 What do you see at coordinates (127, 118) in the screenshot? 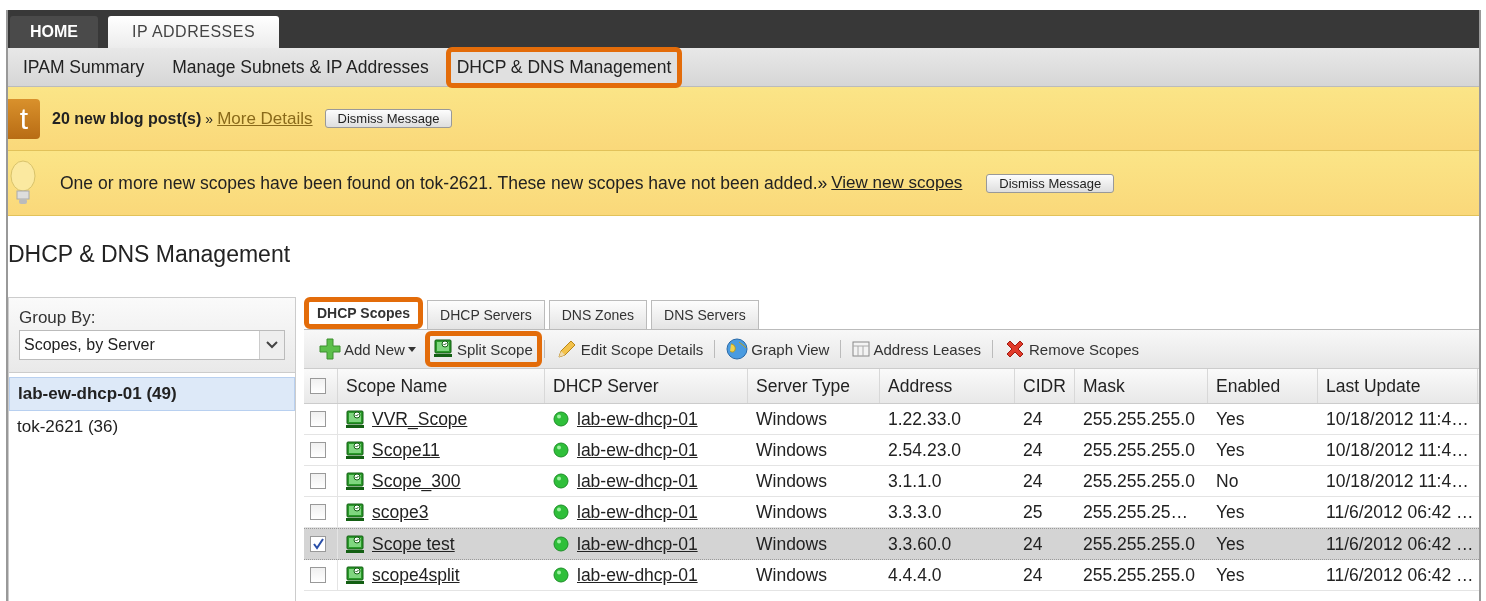
I see `message-text: 20 new blog post(s)` at bounding box center [127, 118].